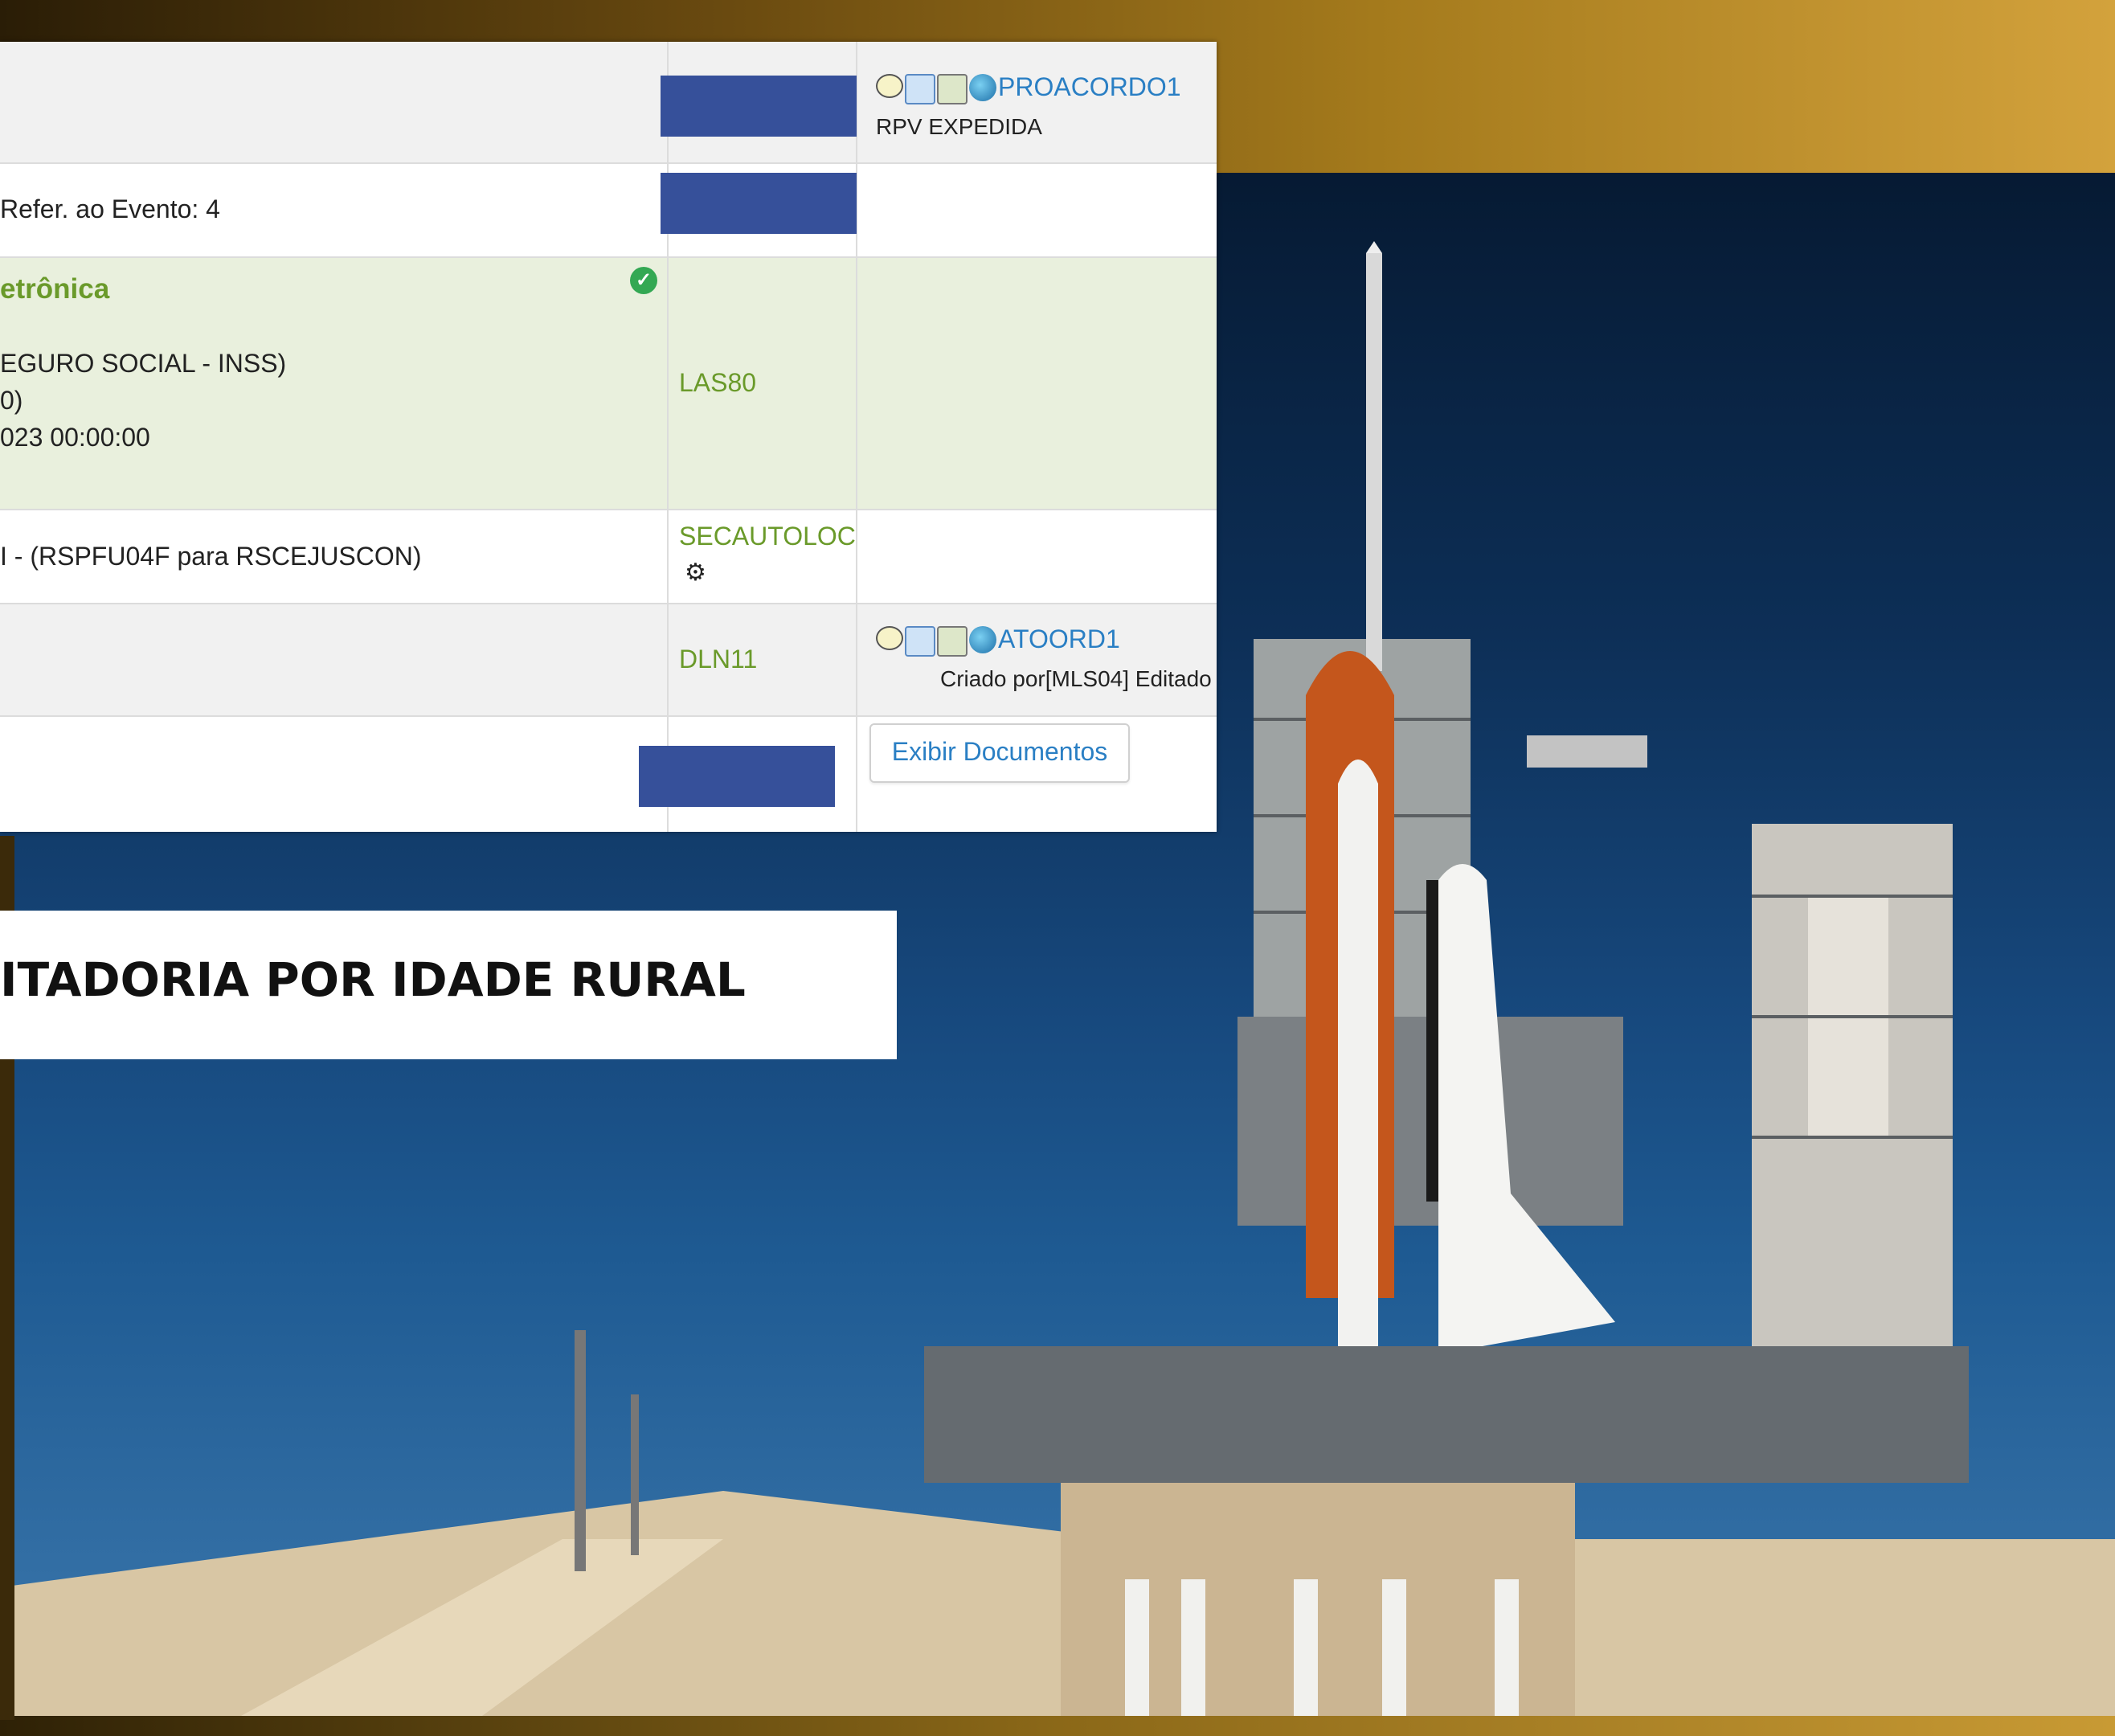  Describe the element at coordinates (696, 572) in the screenshot. I see `gears-icon: ⚙` at that location.